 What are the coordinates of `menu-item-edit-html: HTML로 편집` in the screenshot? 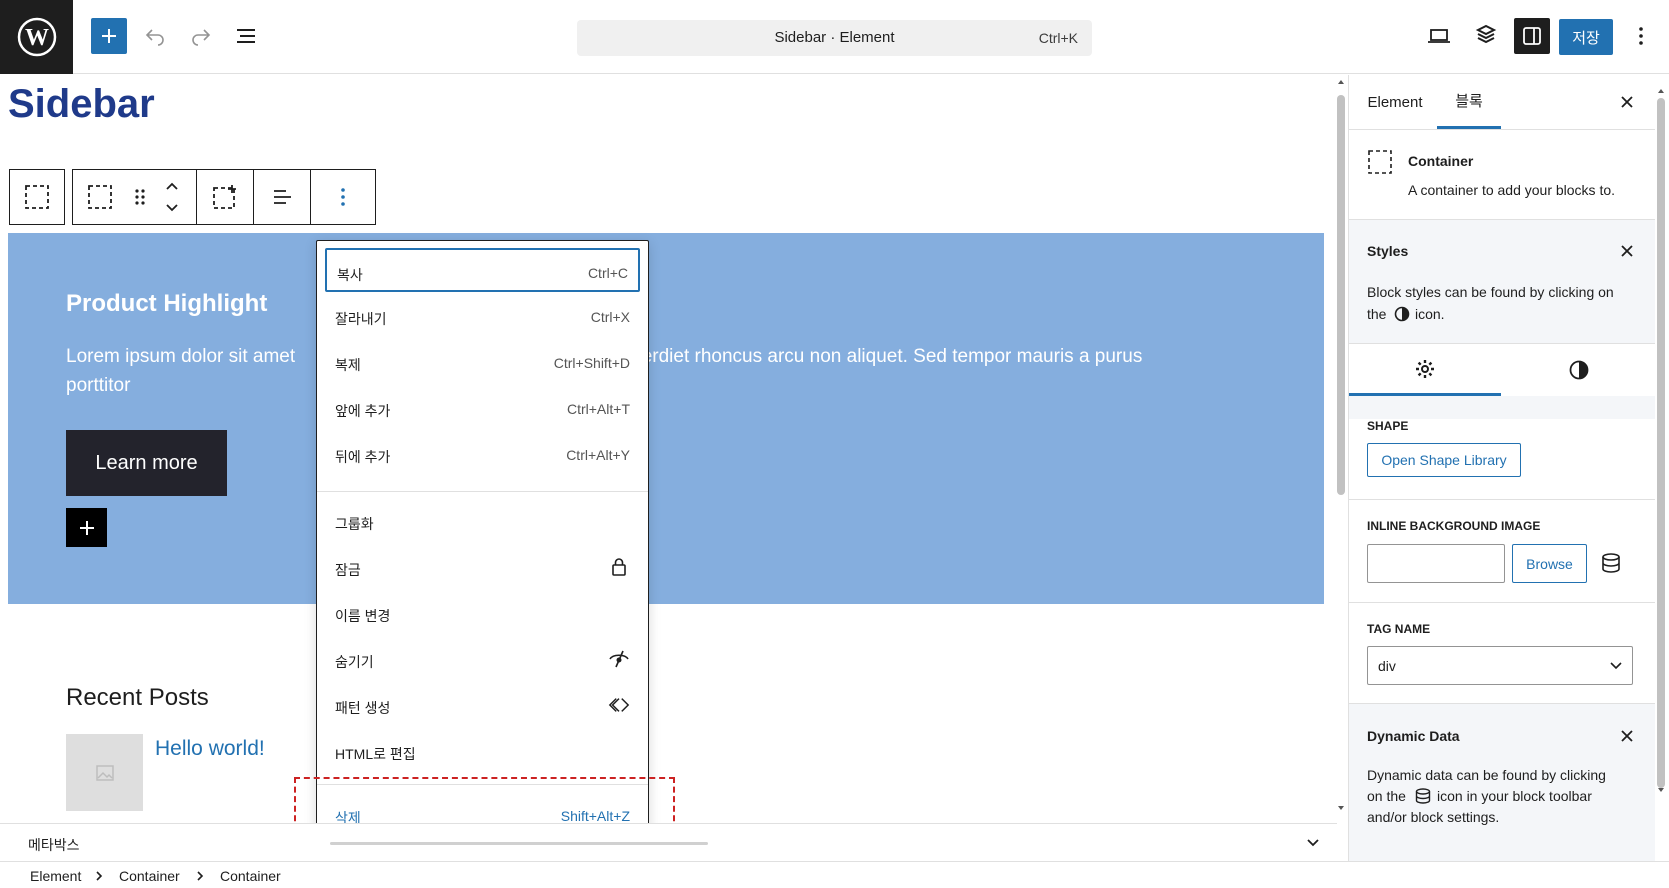 It's located at (482, 751).